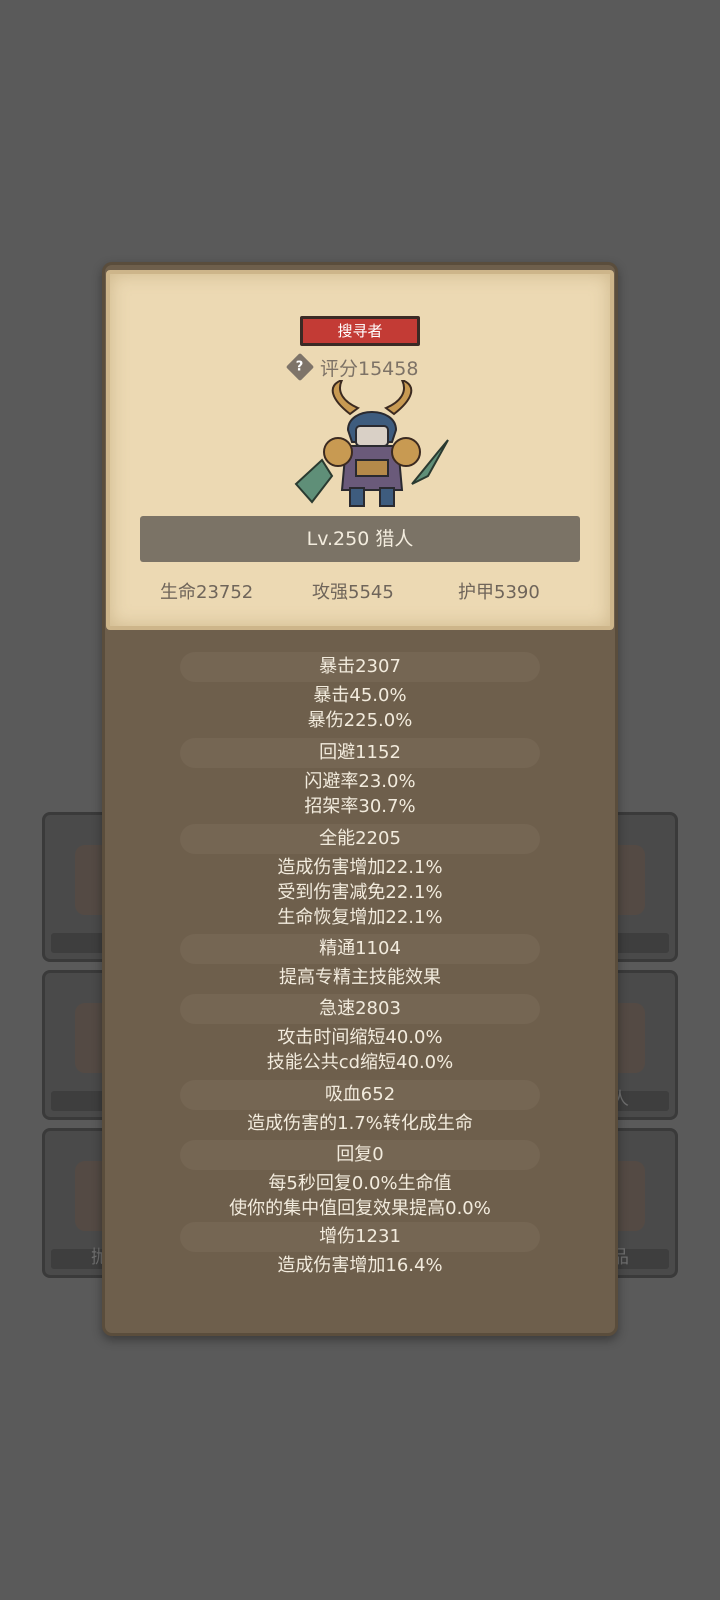  I want to click on detail-line: 闪避率23.0%, so click(360, 781).